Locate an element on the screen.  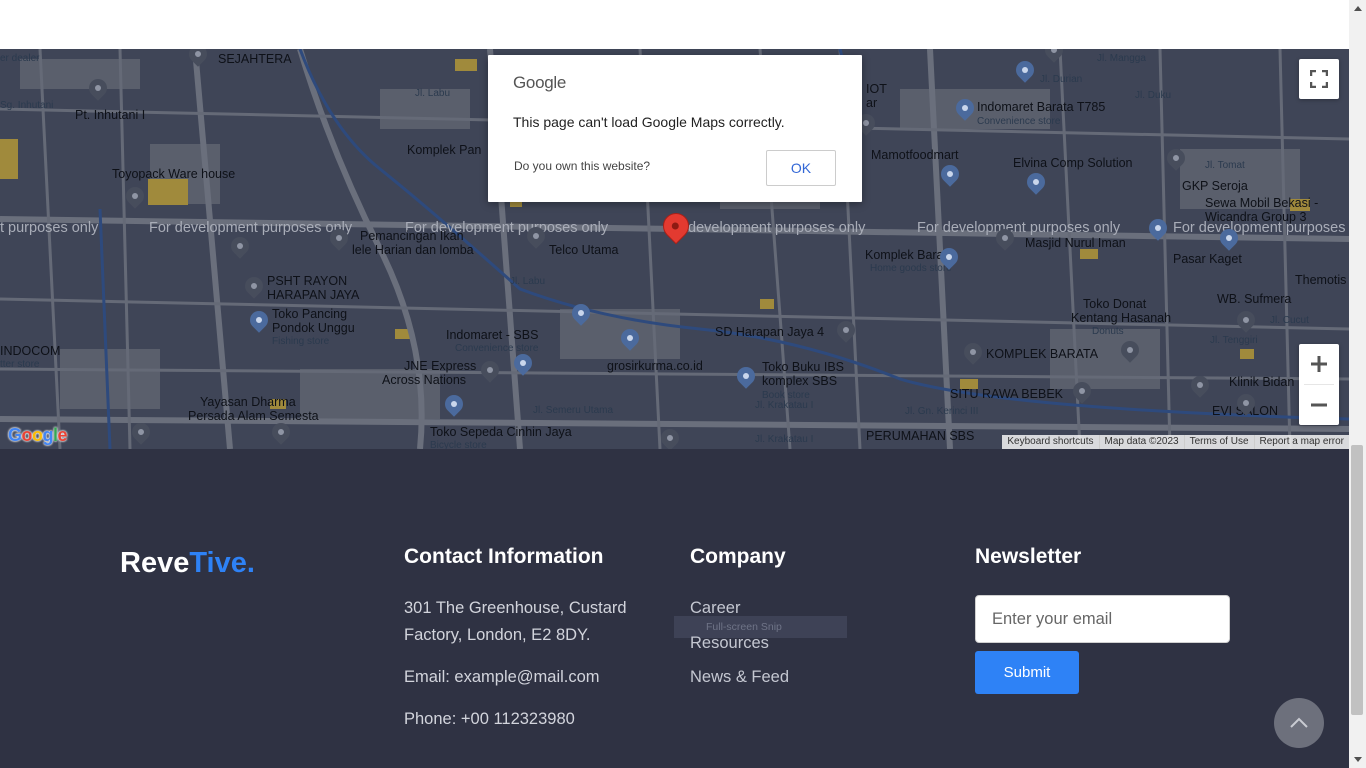
map-label: Jl. Durian is located at coordinates (1061, 79).